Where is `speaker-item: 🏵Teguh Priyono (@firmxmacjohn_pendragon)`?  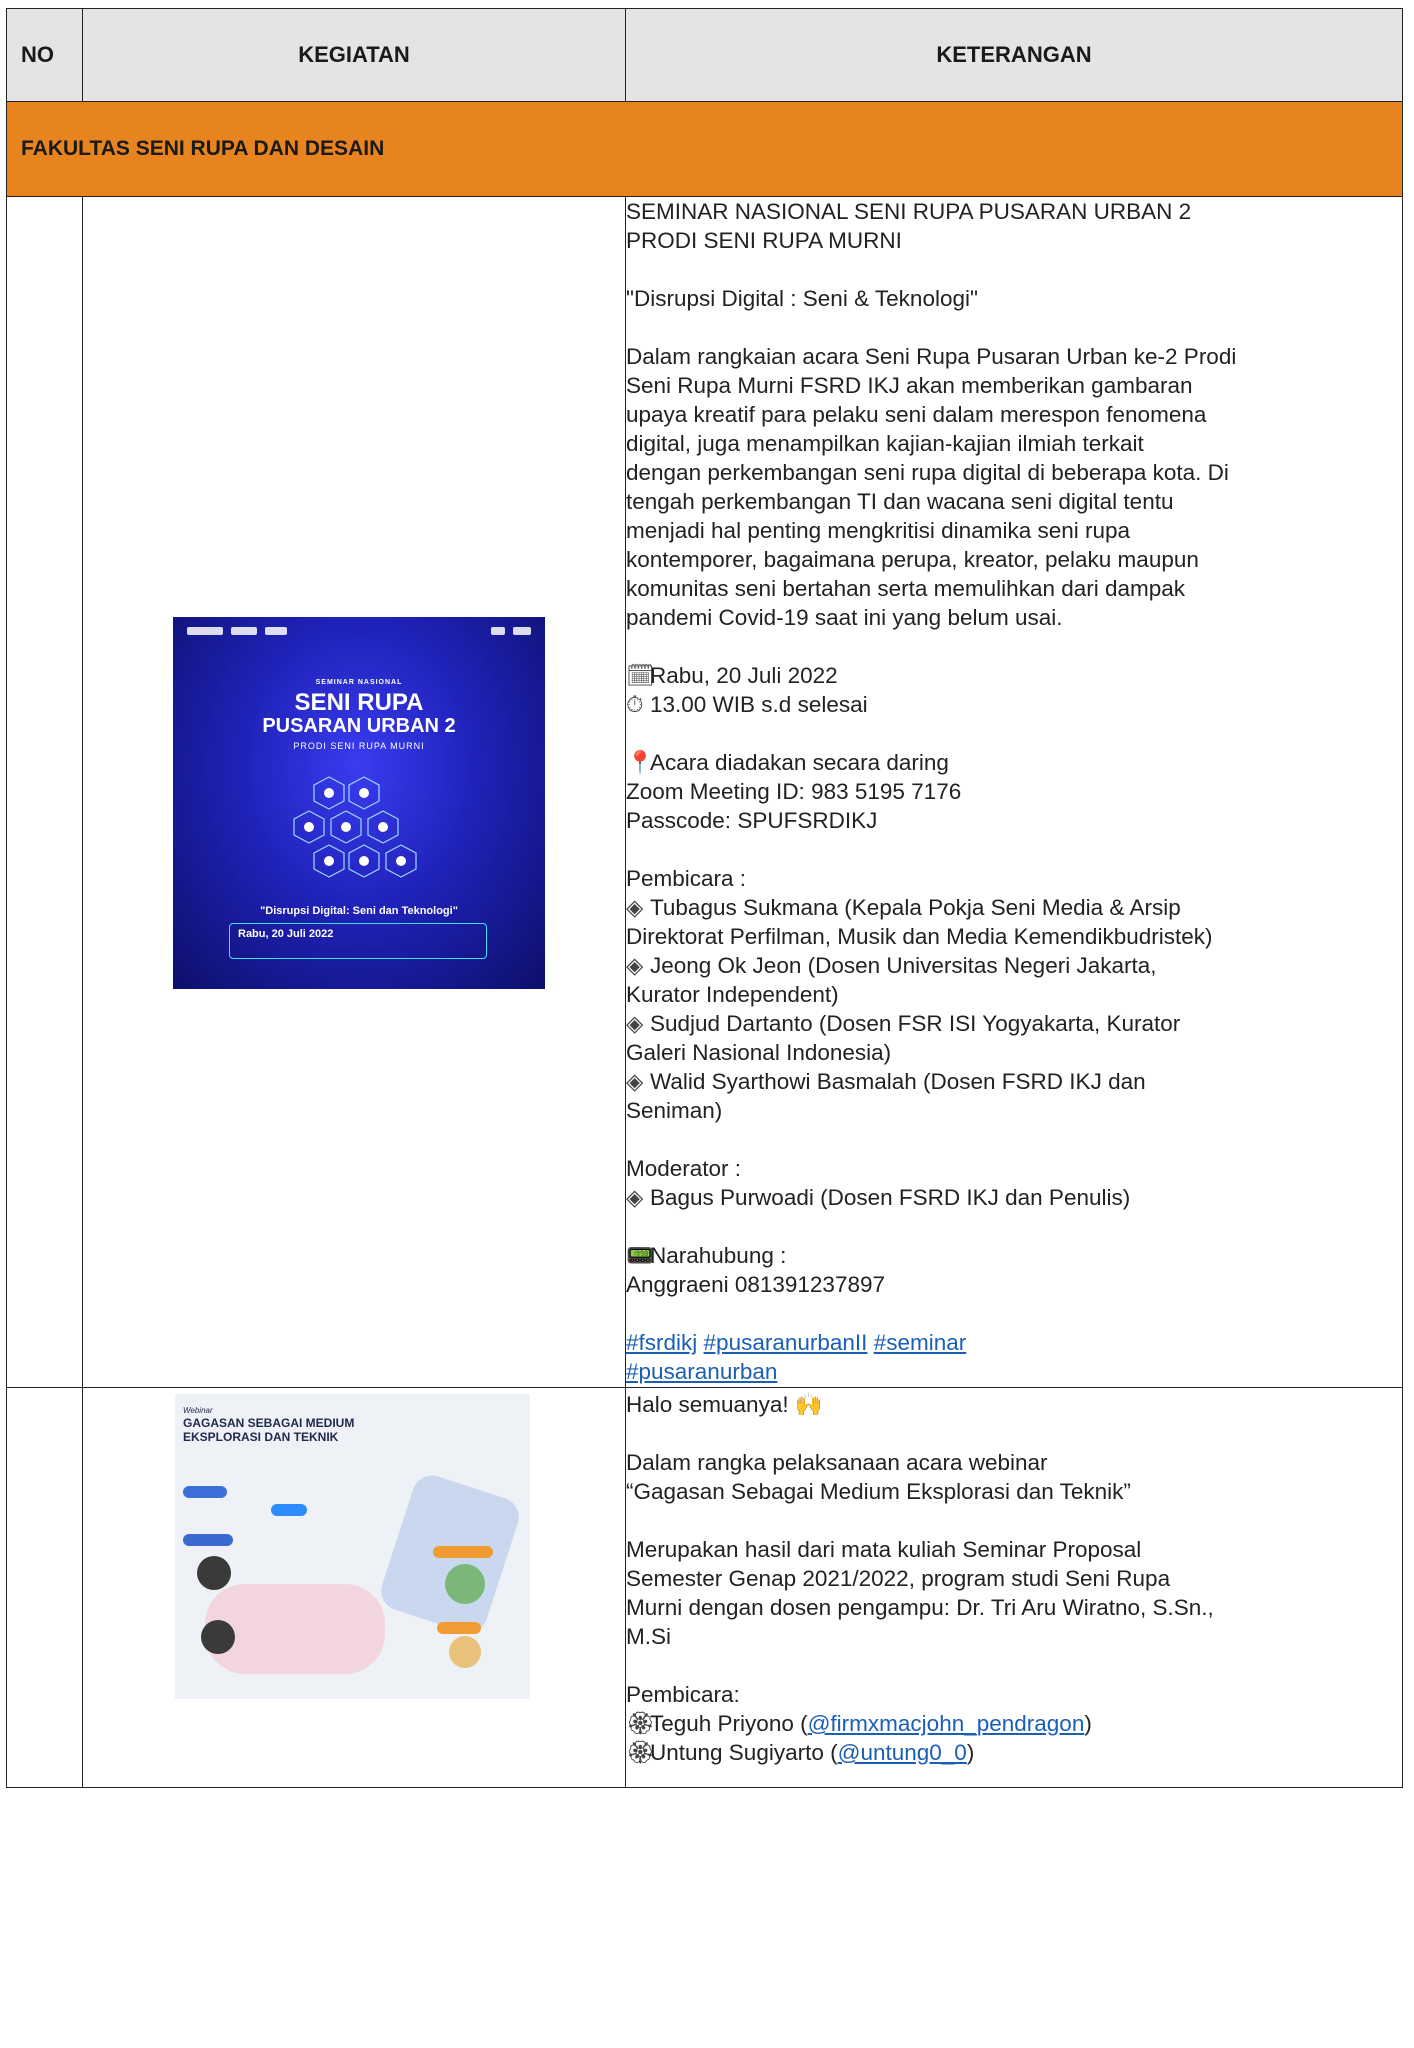
speaker-item: 🏵Teguh Priyono (@firmxmacjohn_pendragon) is located at coordinates (859, 1723).